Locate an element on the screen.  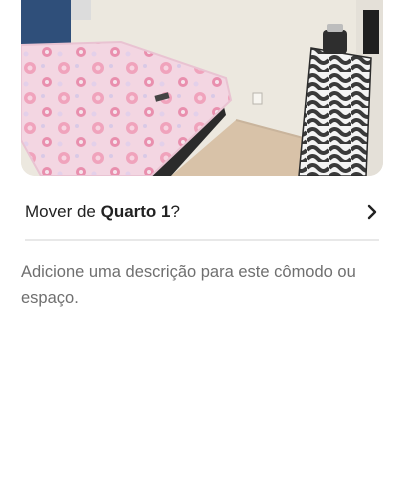
move-suffix: ? is located at coordinates (175, 211).